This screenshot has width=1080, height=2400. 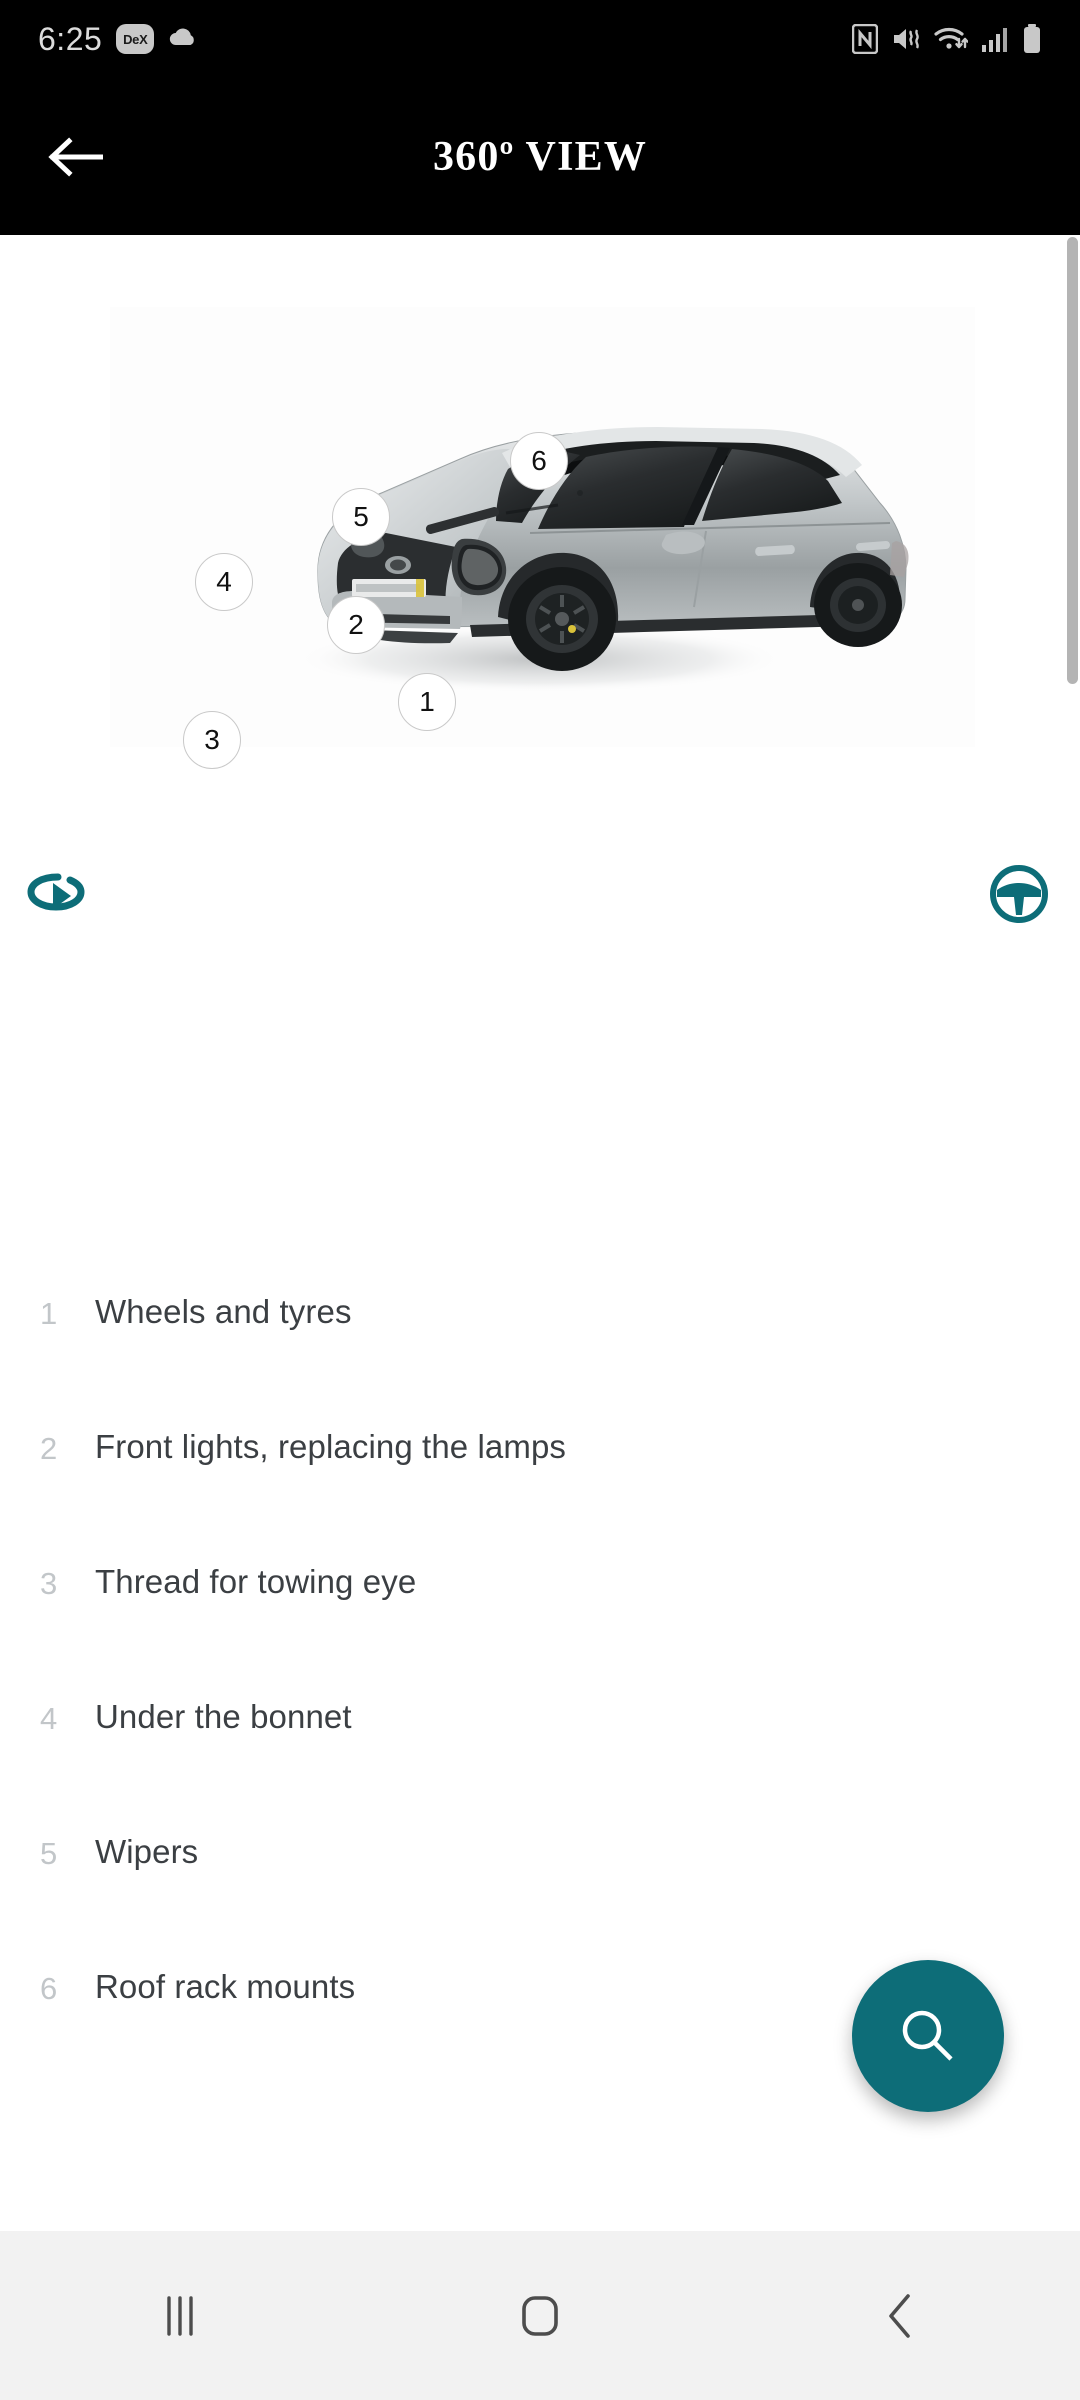 What do you see at coordinates (540, 1902) in the screenshot?
I see `list-item: 5 Wipers` at bounding box center [540, 1902].